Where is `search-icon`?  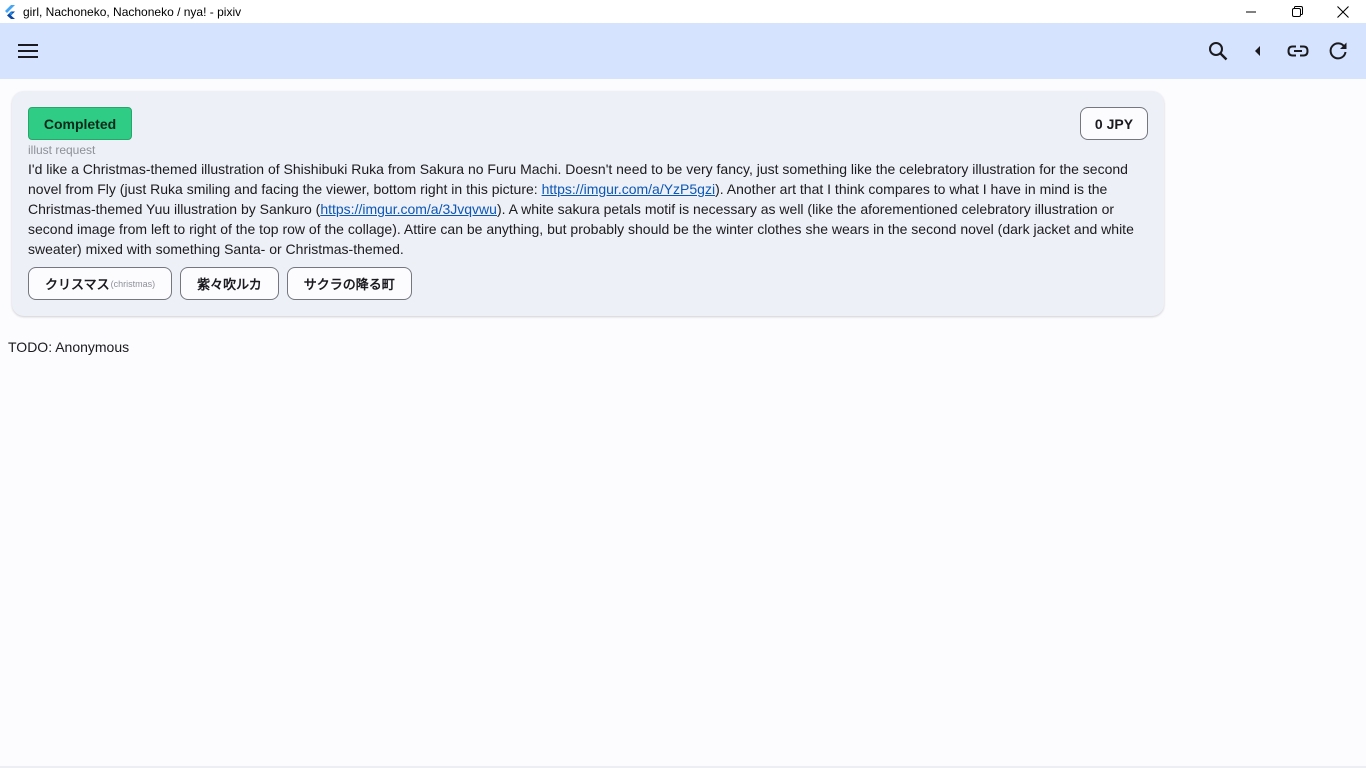
search-icon is located at coordinates (1218, 51).